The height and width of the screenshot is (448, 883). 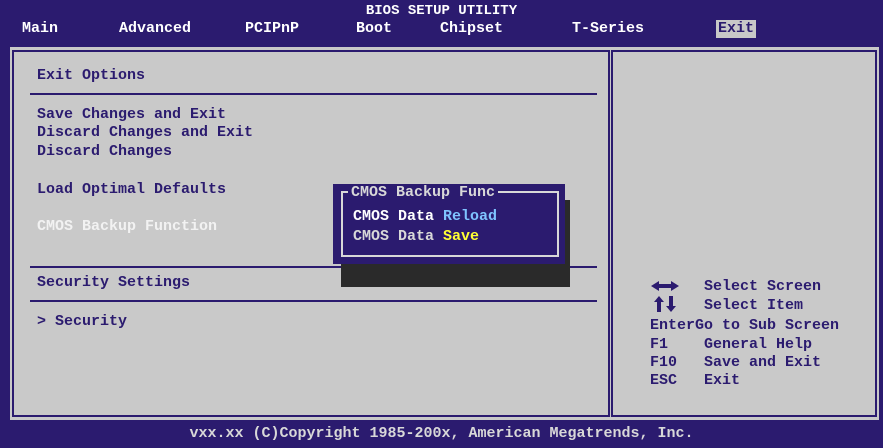 I want to click on menu-pcipnp: PCIPnP, so click(x=272, y=29).